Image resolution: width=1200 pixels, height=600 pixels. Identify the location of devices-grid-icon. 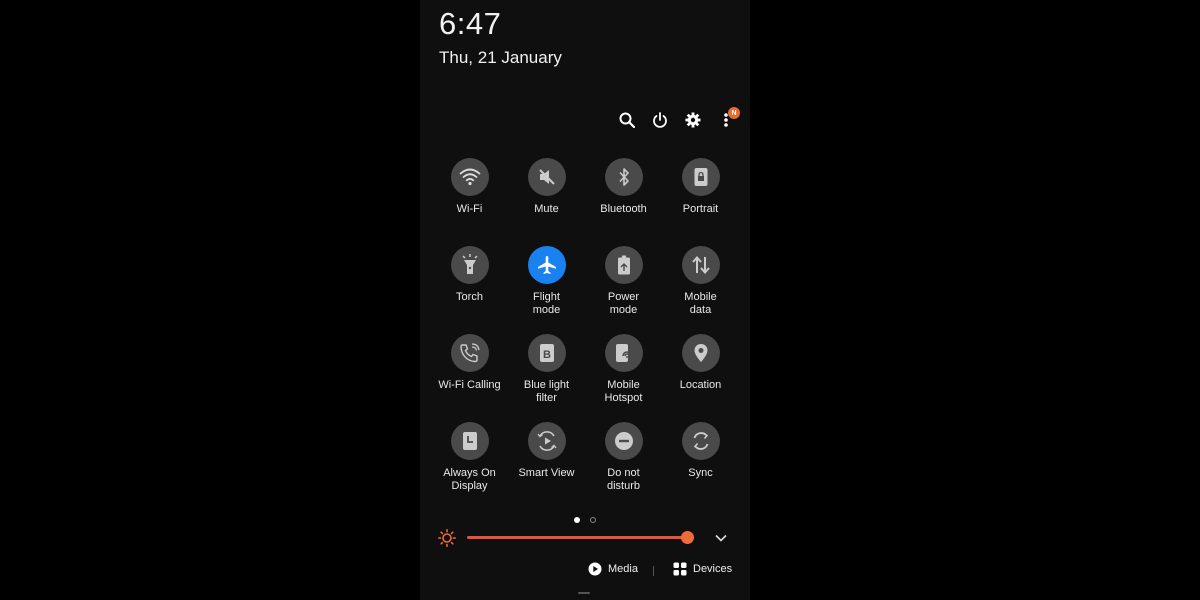
(680, 569).